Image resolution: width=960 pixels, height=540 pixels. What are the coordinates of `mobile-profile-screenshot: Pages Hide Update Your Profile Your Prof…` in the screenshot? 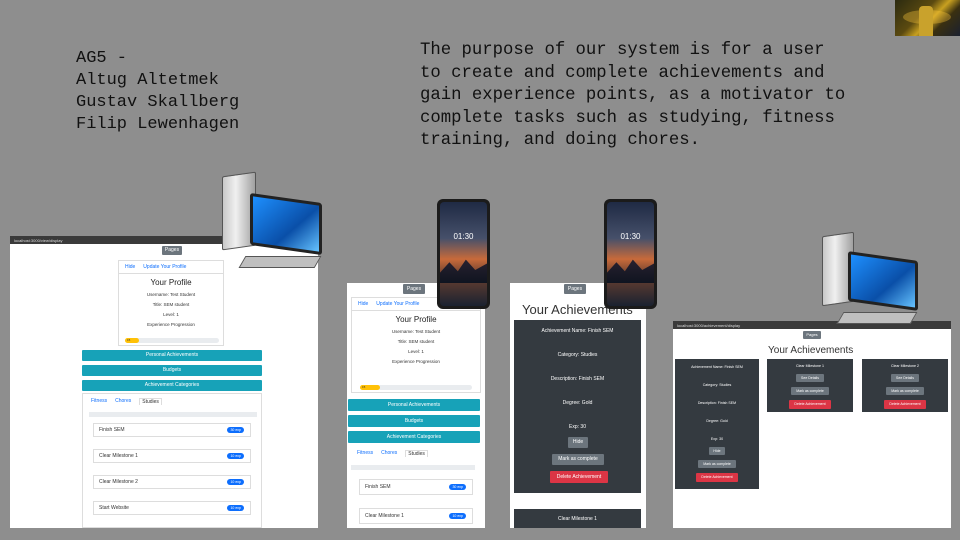 It's located at (416, 405).